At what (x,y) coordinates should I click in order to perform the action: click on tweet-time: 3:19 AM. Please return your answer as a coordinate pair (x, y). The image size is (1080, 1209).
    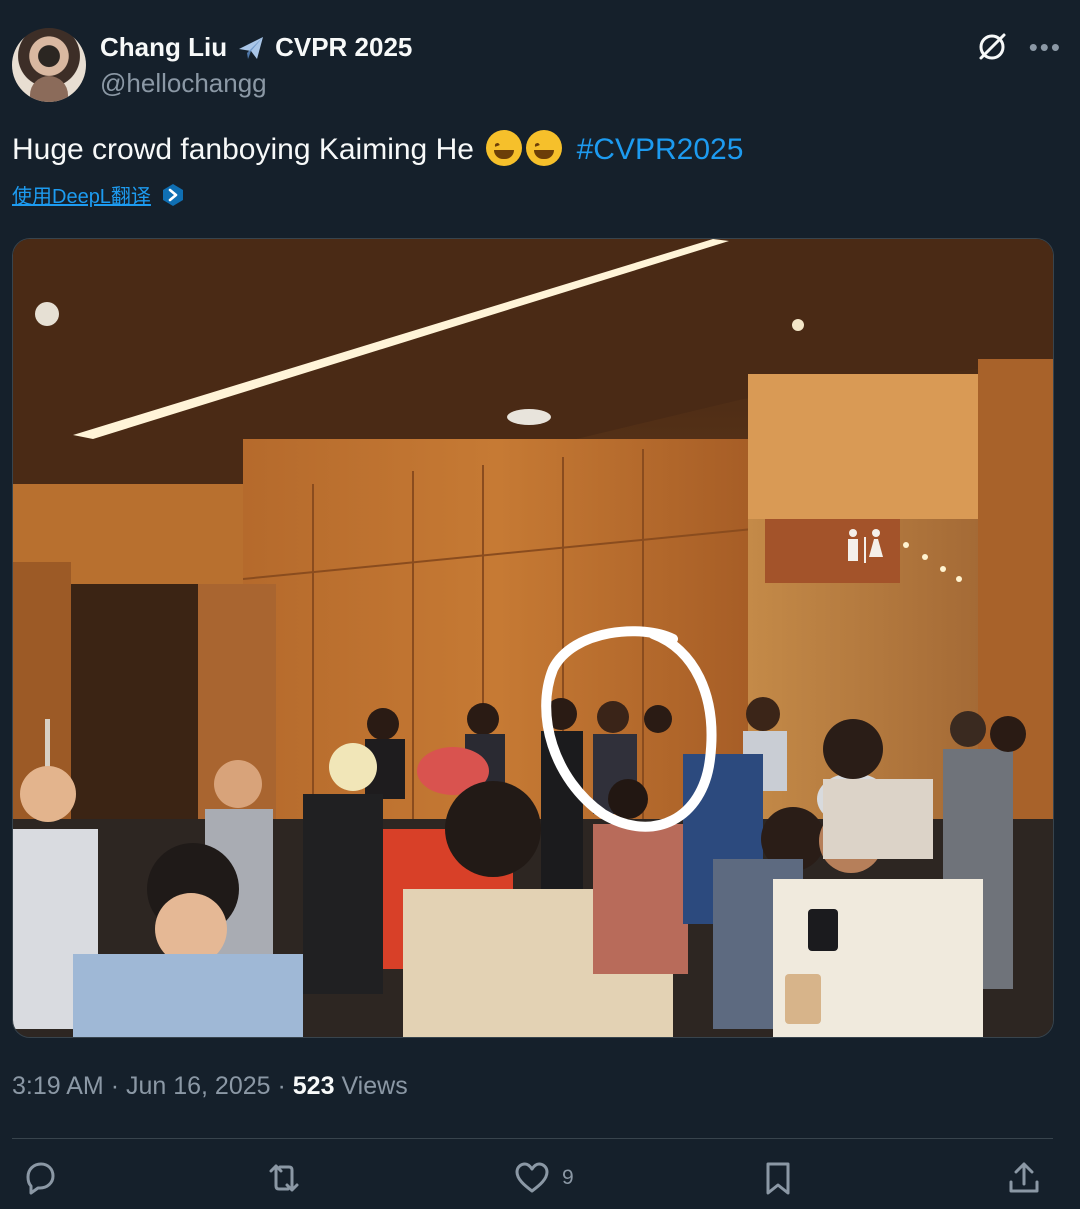
    Looking at the image, I should click on (58, 1086).